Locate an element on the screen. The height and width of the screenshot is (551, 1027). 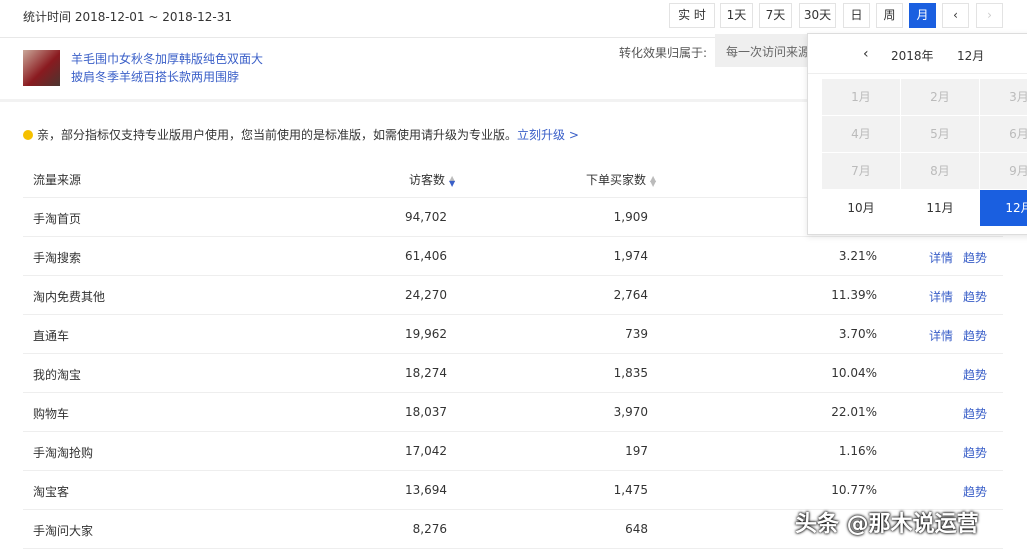
buyers-cell: 2,764 is located at coordinates (630, 295).